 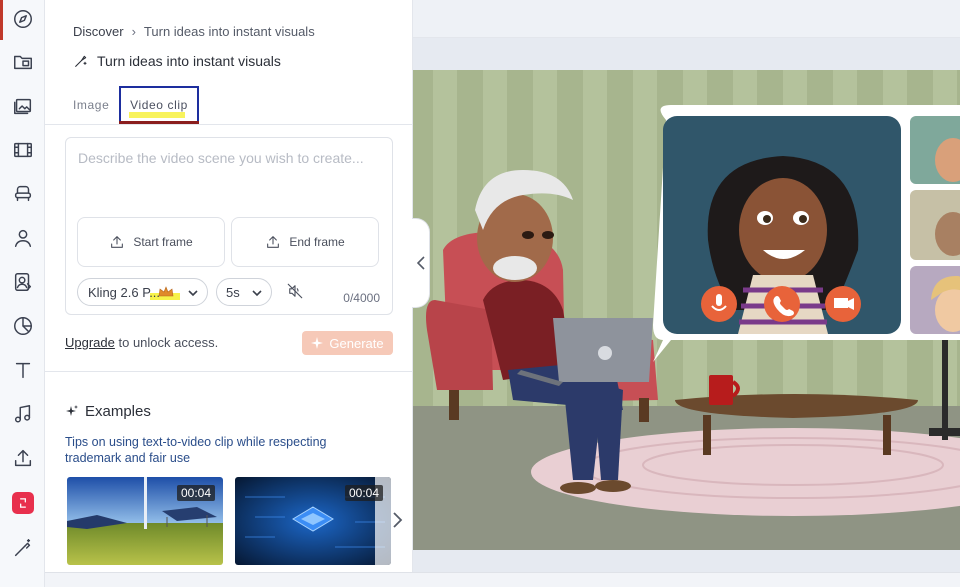 I want to click on examples-next-button, so click(x=398, y=522).